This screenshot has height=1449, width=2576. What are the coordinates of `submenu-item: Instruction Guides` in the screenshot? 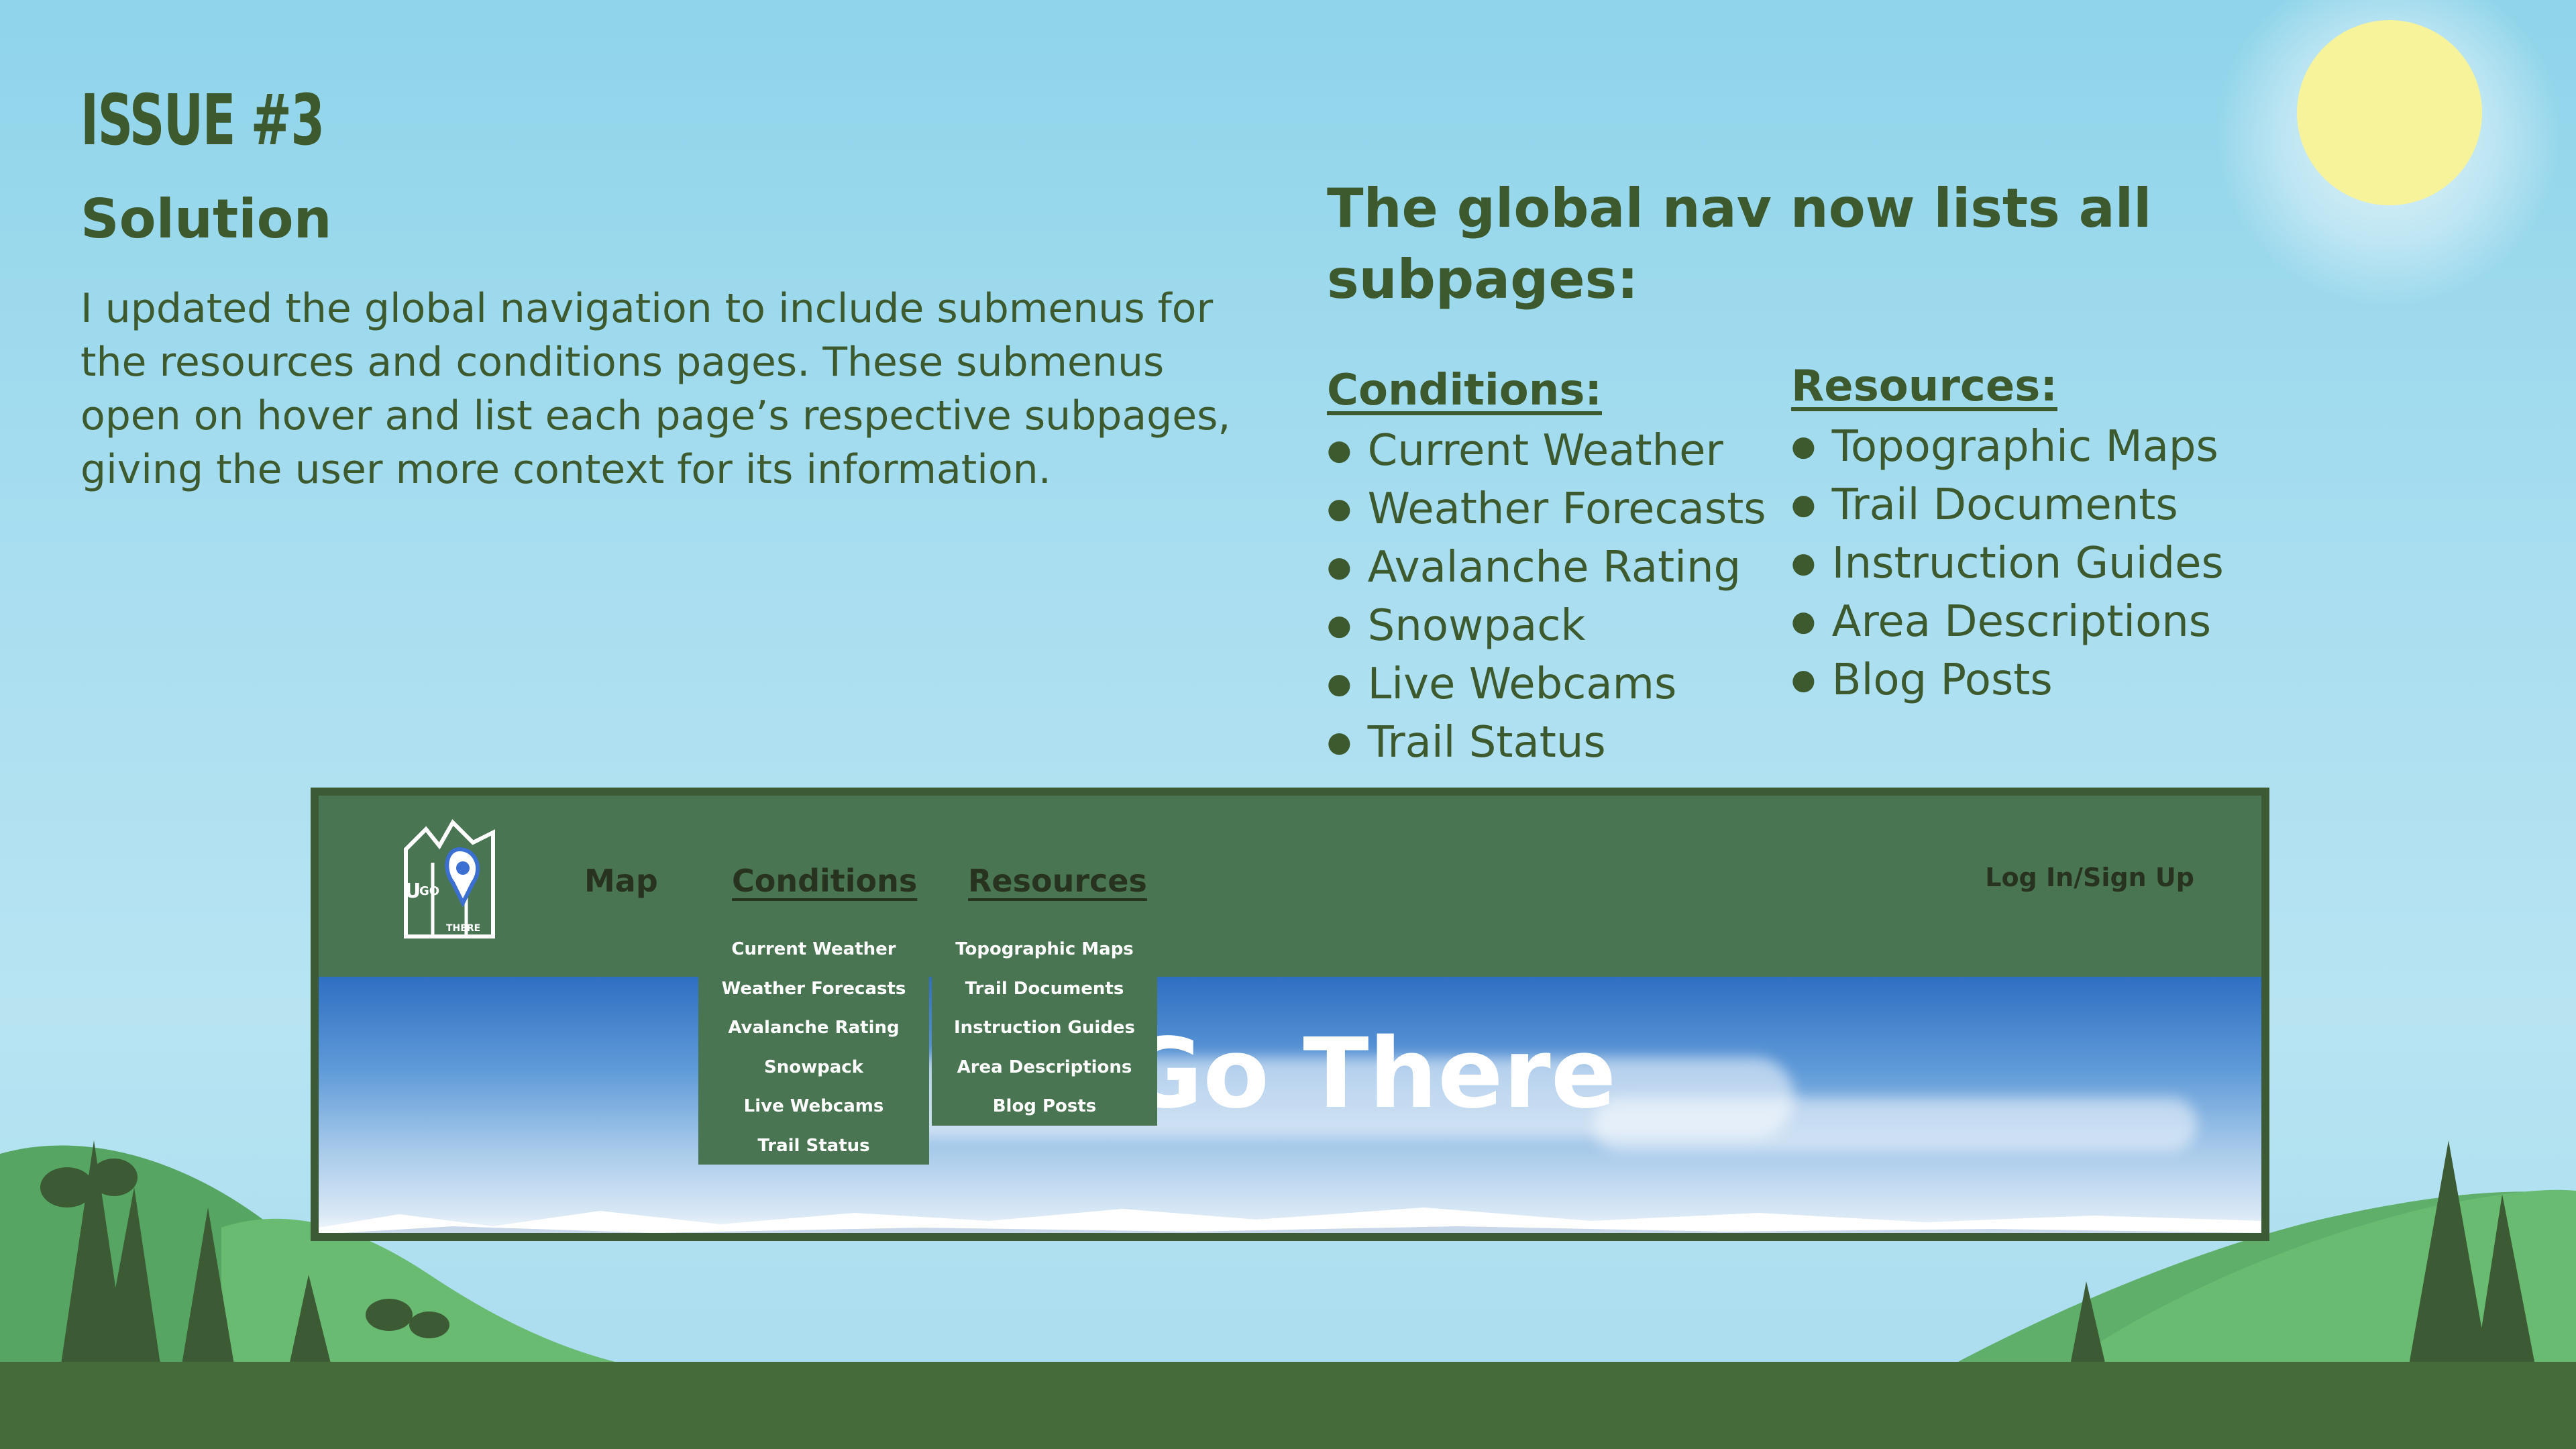 It's located at (1044, 1028).